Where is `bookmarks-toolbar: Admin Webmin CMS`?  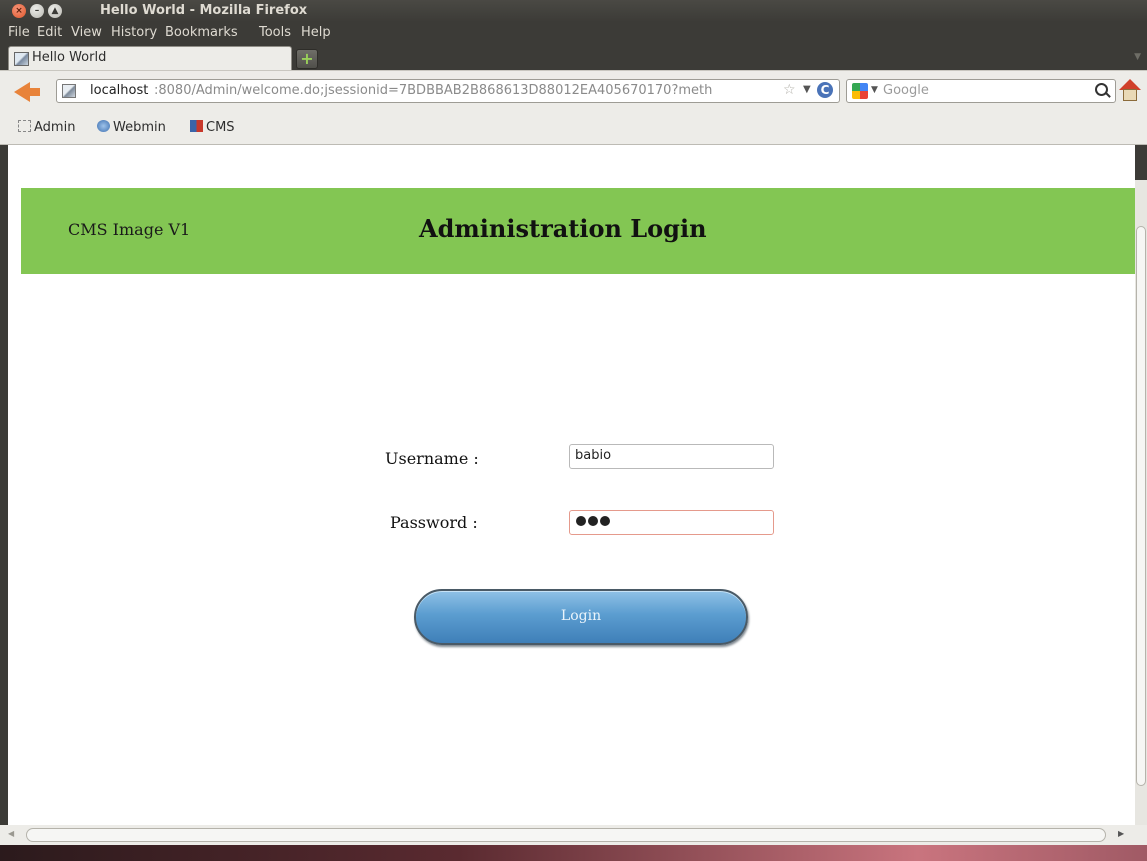
bookmarks-toolbar: Admin Webmin CMS is located at coordinates (573, 128).